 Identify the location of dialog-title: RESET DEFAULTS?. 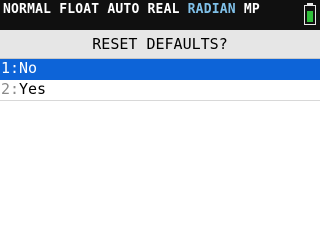
(160, 44).